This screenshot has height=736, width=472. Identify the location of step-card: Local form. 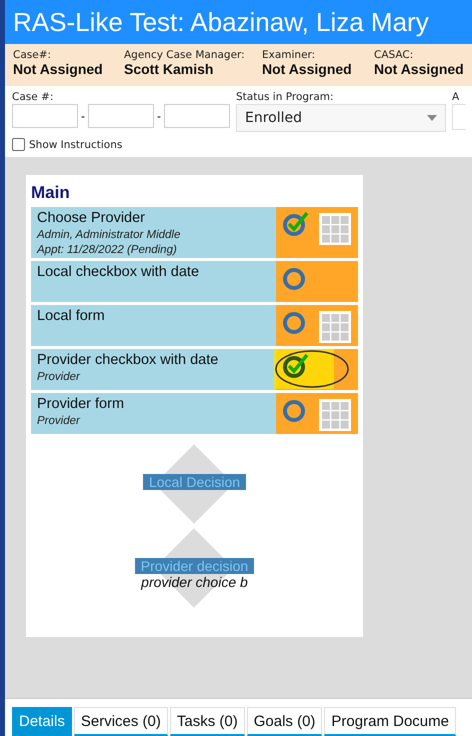
(153, 325).